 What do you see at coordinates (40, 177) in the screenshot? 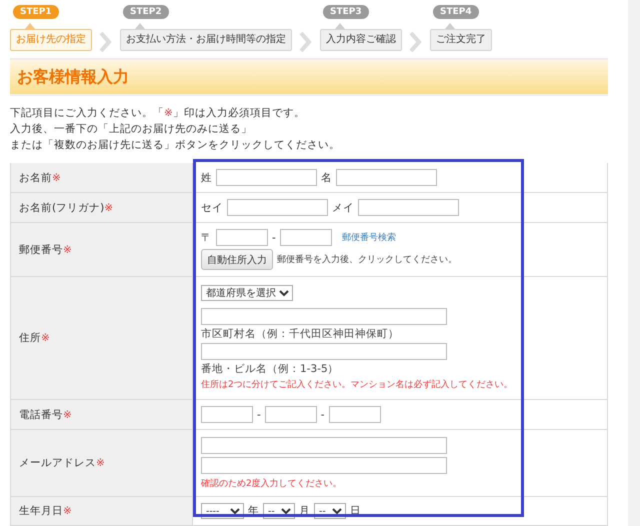
I see `field-label: お名前※` at bounding box center [40, 177].